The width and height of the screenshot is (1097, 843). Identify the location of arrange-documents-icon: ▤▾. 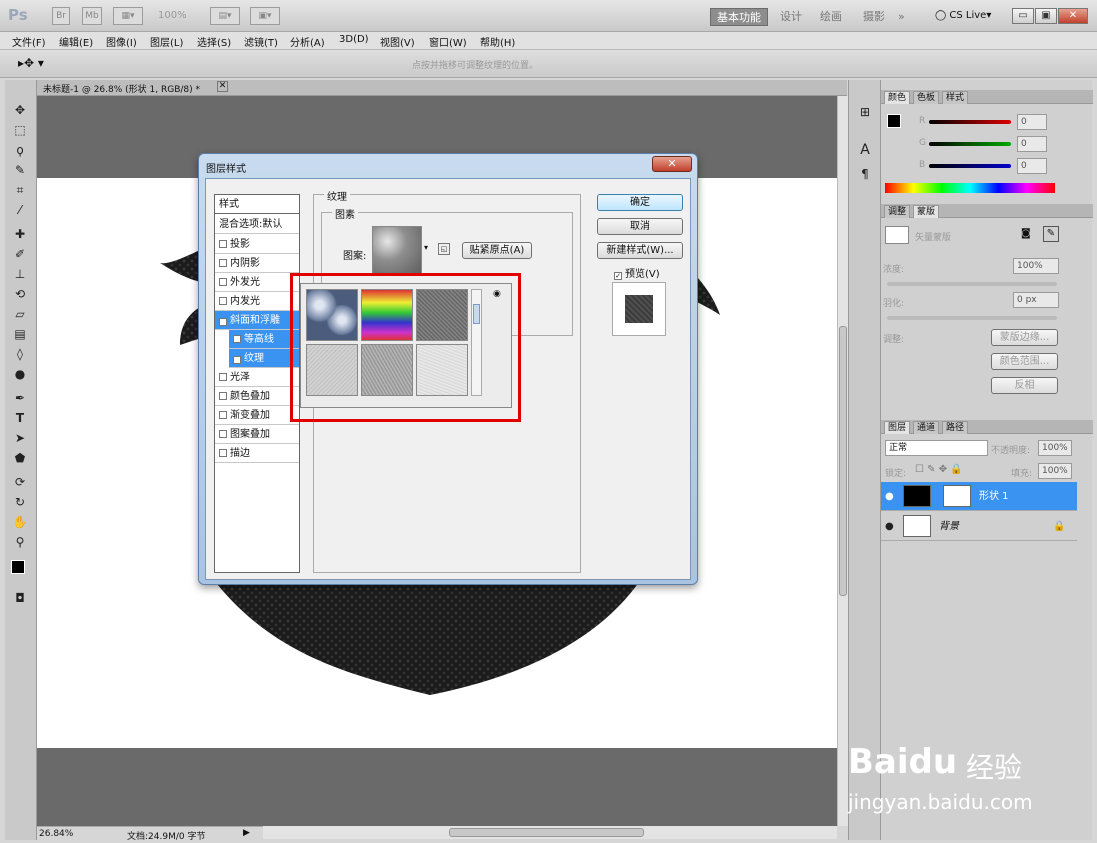
(225, 16).